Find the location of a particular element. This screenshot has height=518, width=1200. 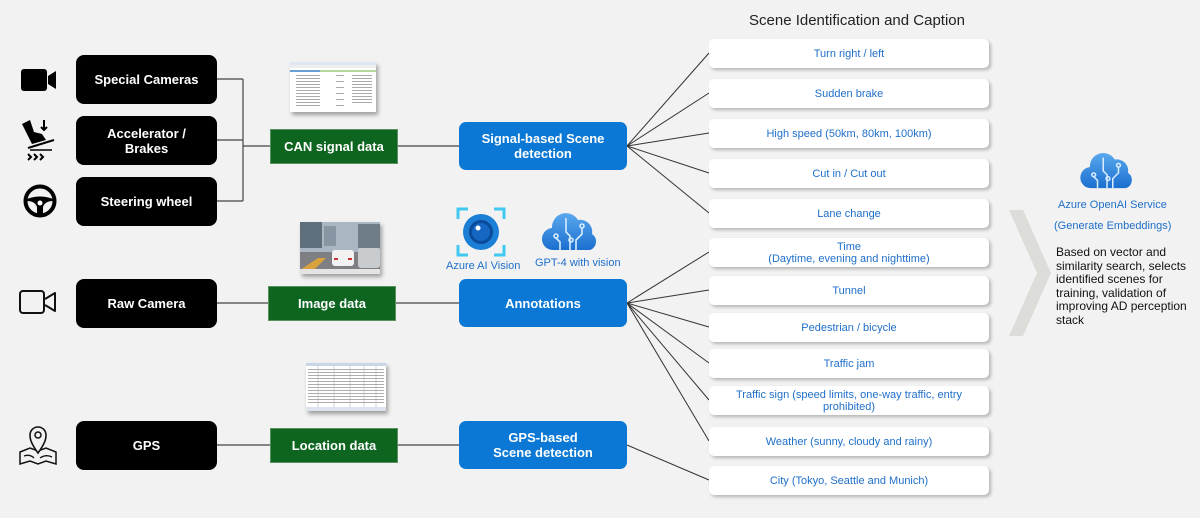

source-label: Accelerator / Brakes is located at coordinates (146, 140).